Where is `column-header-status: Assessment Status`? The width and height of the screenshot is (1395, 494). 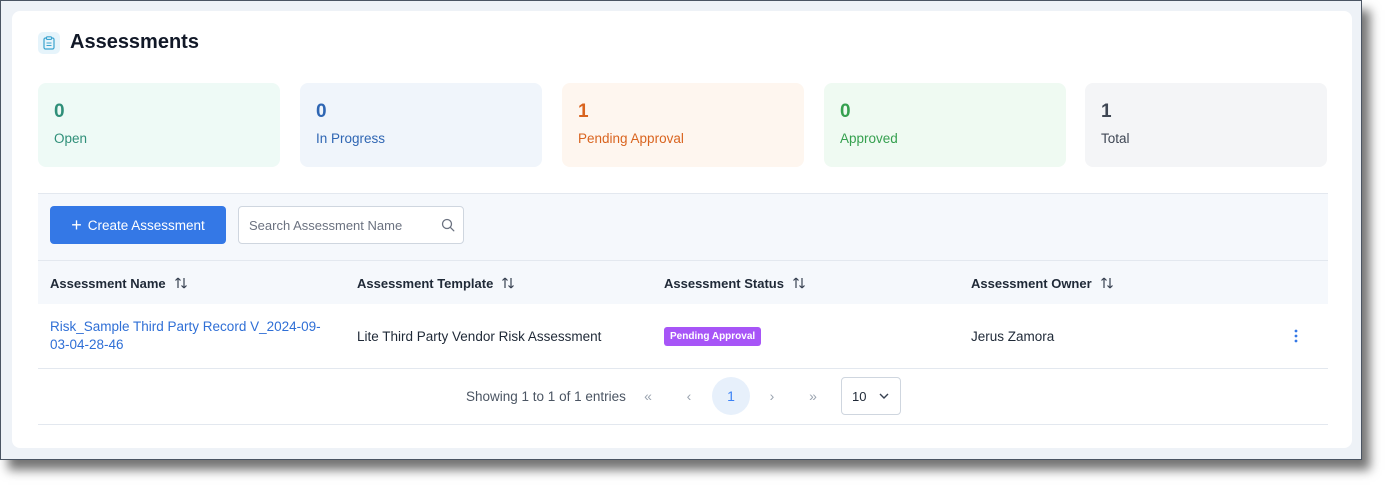
column-header-status: Assessment Status is located at coordinates (735, 283).